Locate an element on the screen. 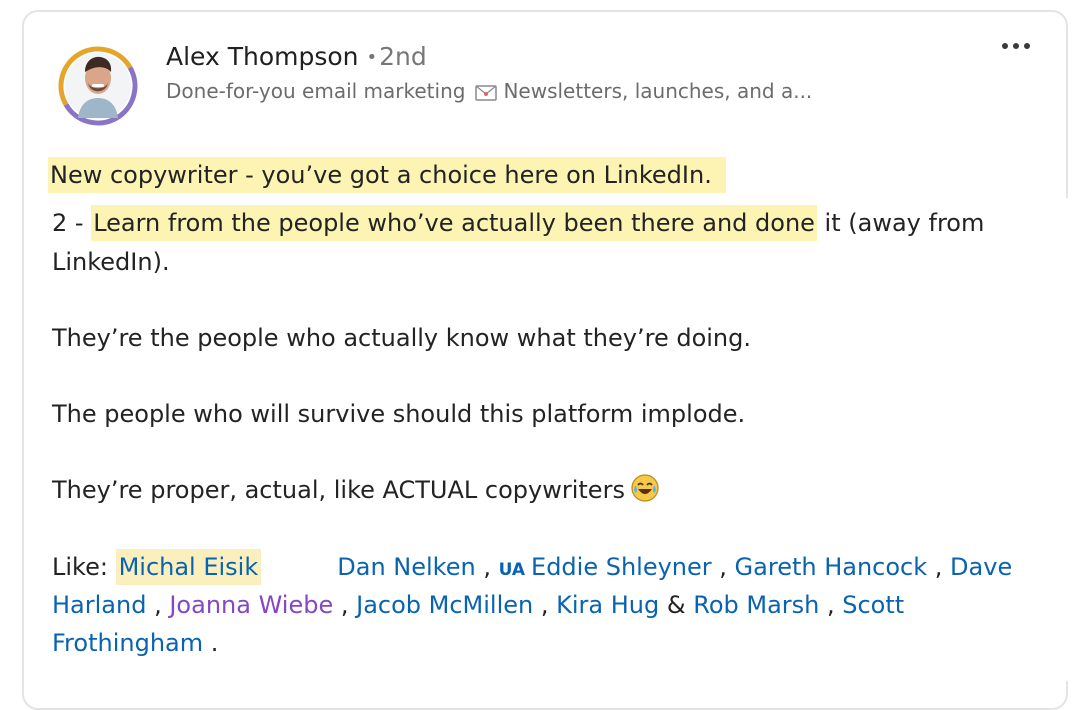 Image resolution: width=1080 pixels, height=710 pixels. more-options-icon is located at coordinates (1016, 46).